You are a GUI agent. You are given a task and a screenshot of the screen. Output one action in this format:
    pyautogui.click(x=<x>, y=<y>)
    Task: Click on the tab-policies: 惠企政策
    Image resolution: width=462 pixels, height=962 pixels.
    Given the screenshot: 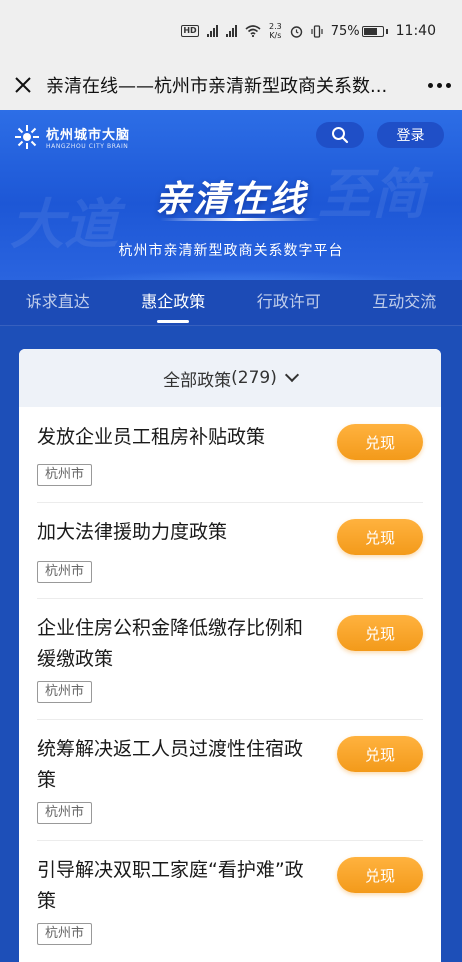 What is the action you would take?
    pyautogui.click(x=174, y=302)
    